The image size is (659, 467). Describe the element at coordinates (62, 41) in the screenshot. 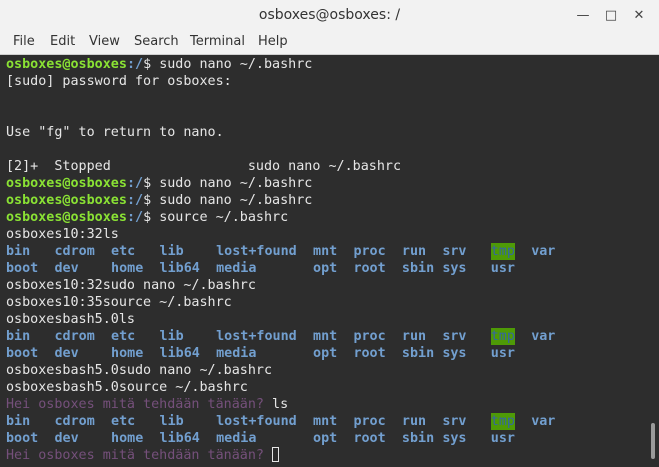

I see `menu-edit: Edit` at that location.